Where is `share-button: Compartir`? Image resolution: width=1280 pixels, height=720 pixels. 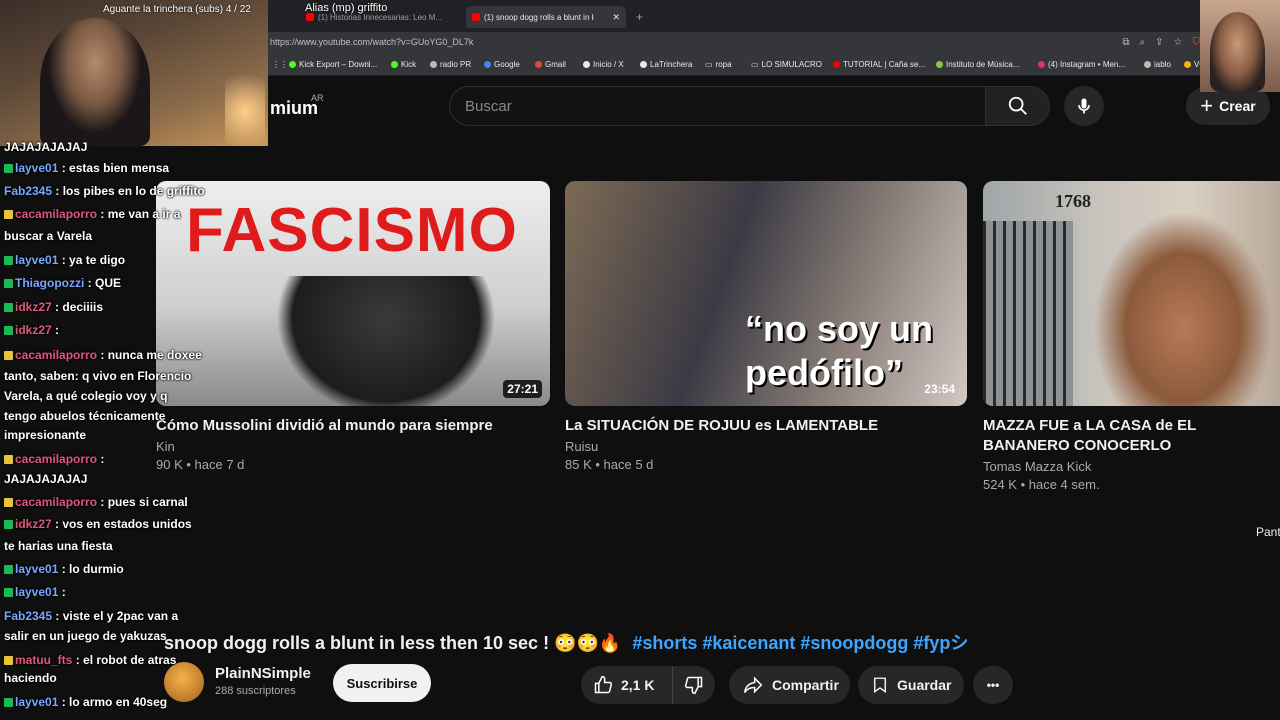
share-button: Compartir is located at coordinates (789, 685).